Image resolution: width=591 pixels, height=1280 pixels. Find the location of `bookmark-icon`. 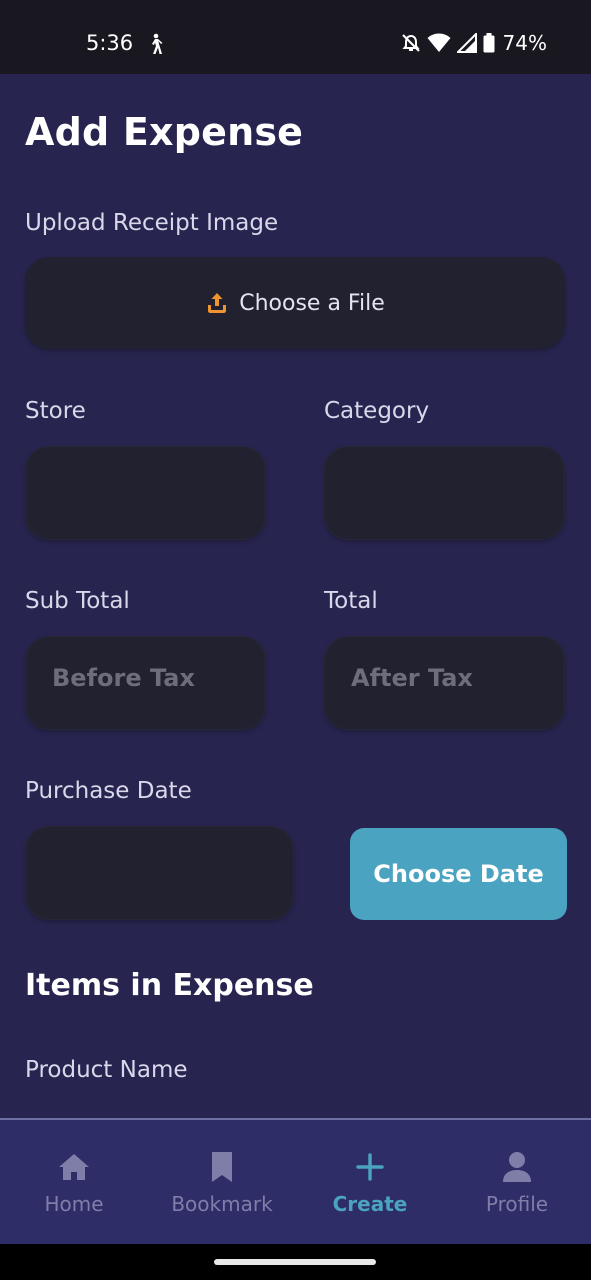

bookmark-icon is located at coordinates (222, 1167).